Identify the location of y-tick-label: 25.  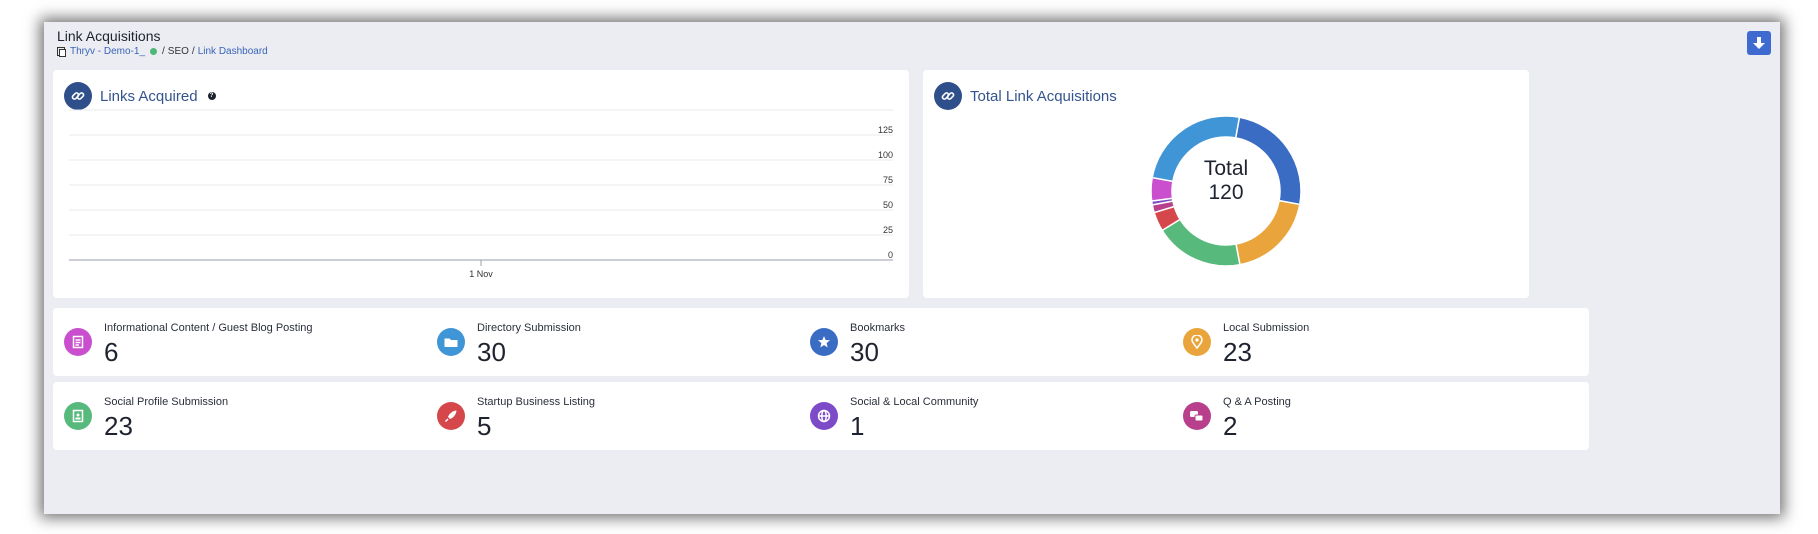
(888, 230).